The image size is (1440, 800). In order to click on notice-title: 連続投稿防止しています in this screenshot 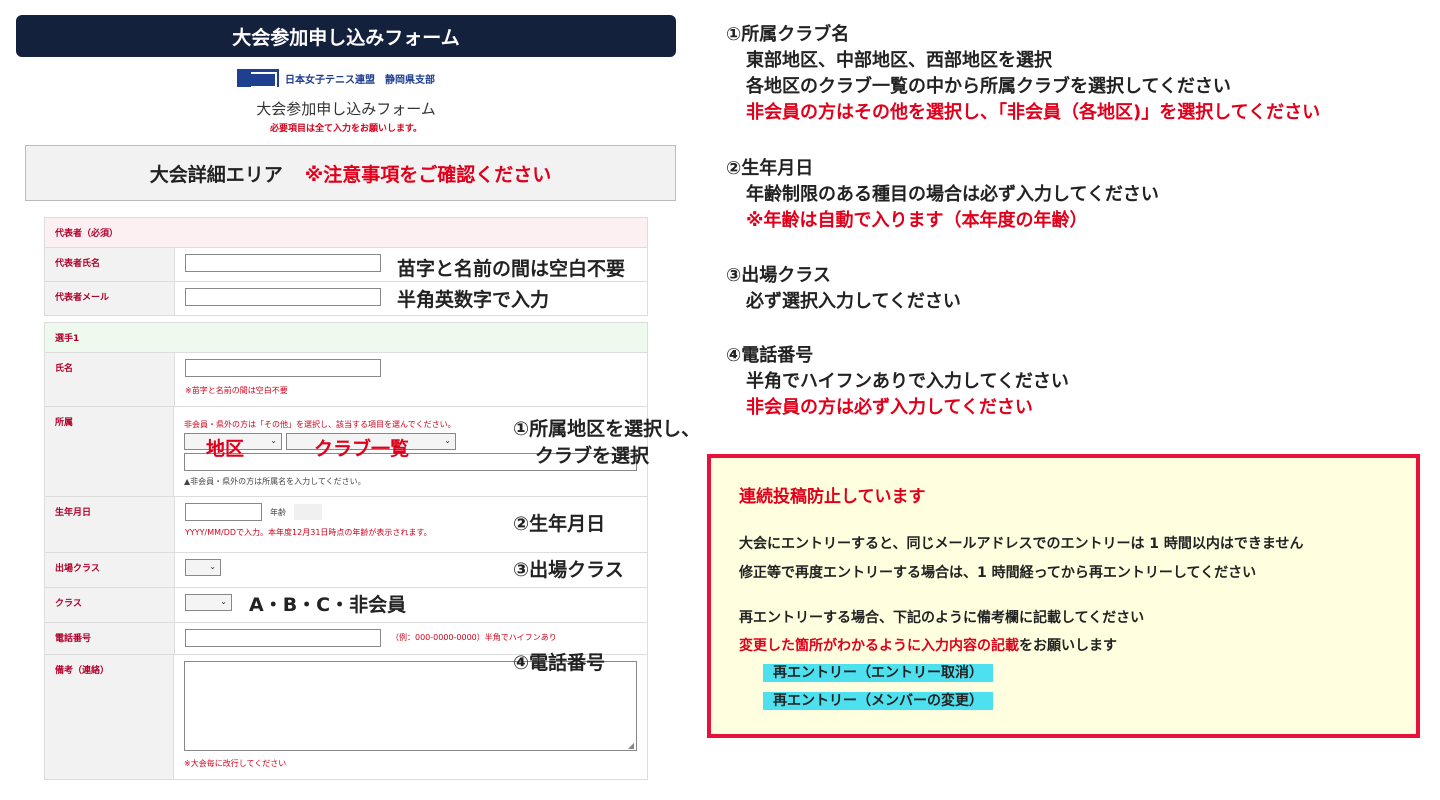, I will do `click(832, 497)`.